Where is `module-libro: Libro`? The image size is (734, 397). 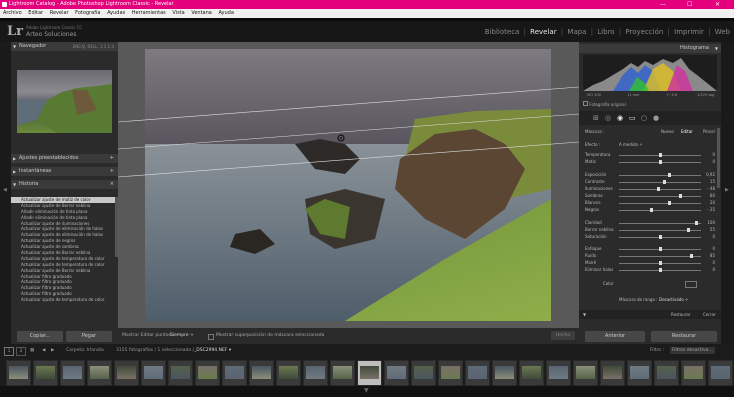 module-libro: Libro is located at coordinates (605, 32).